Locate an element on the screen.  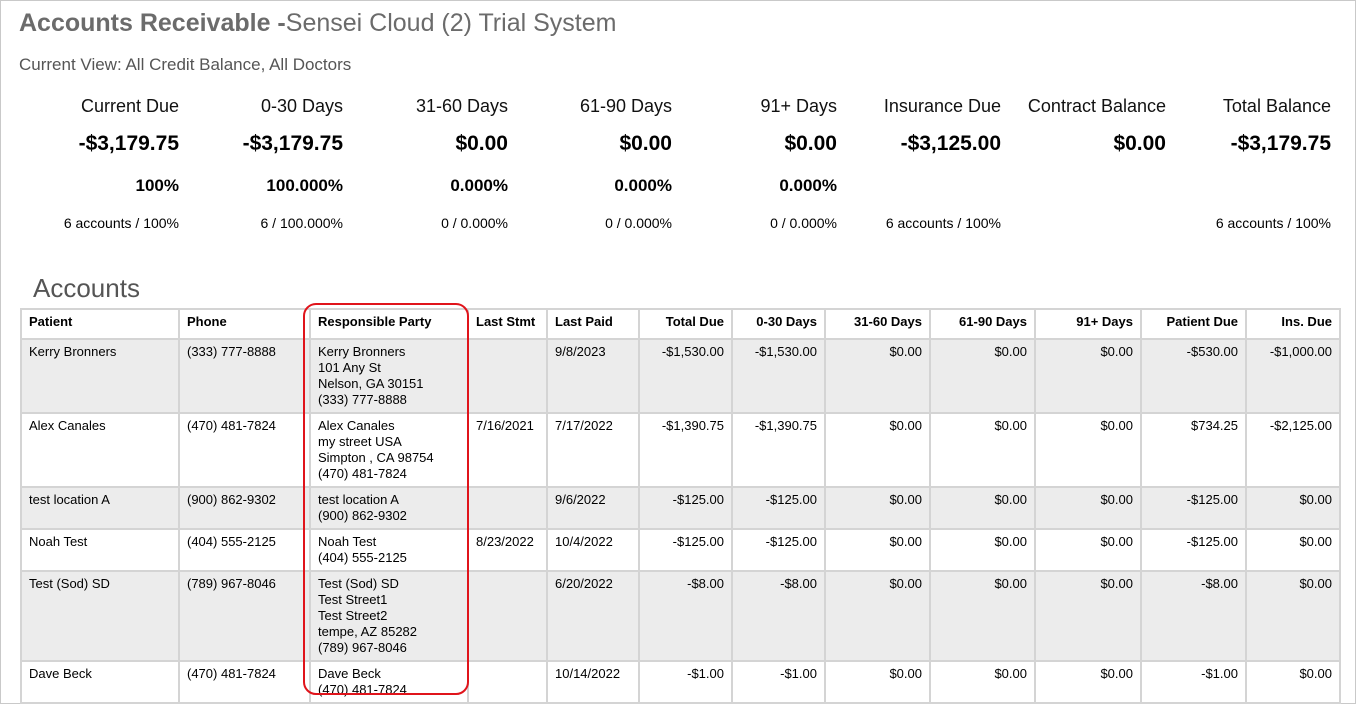
party-line: Test Street2 is located at coordinates (353, 615).